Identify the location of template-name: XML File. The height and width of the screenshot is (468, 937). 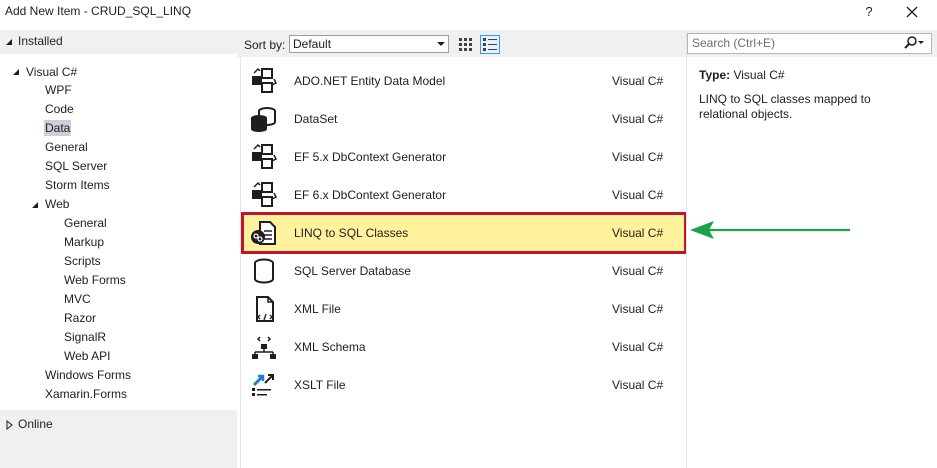
(317, 309).